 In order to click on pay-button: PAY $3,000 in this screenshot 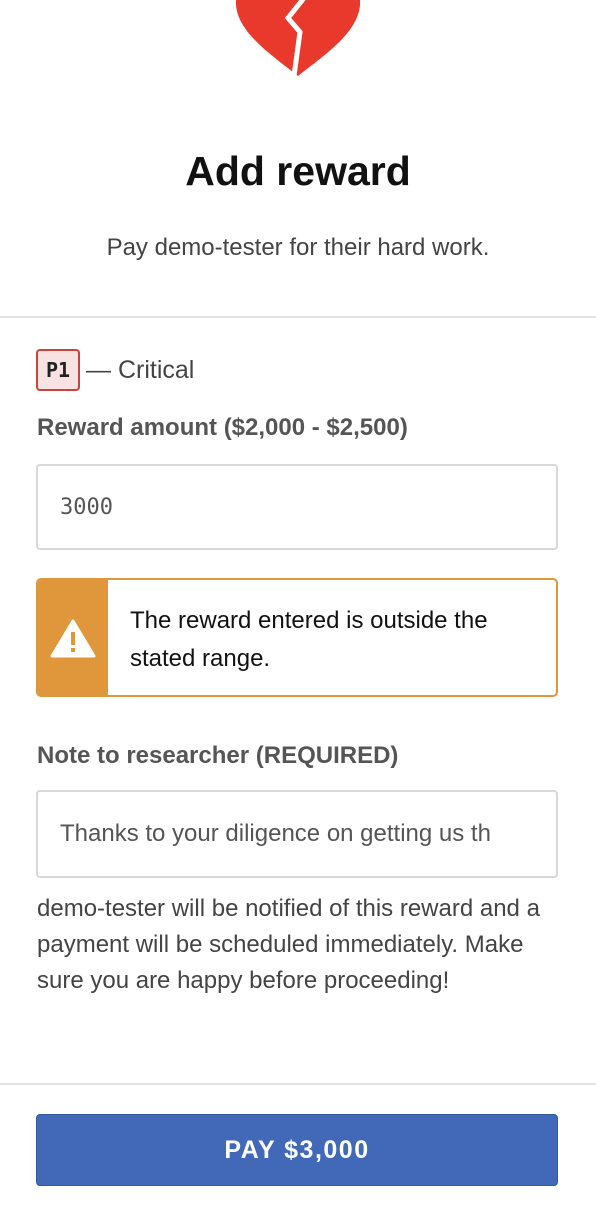, I will do `click(297, 1150)`.